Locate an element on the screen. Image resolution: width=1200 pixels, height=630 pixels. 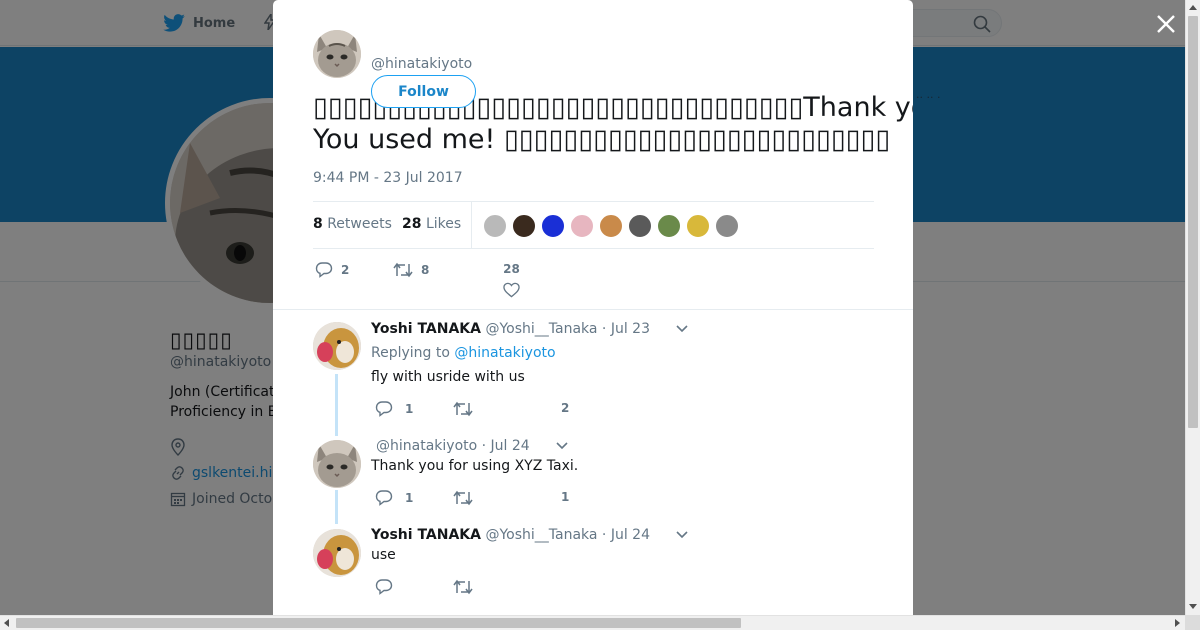
author-avatar is located at coordinates (337, 54).